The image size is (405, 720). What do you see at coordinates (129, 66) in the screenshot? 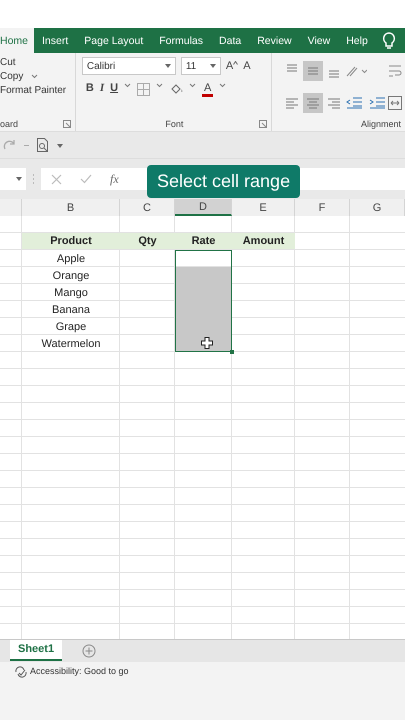
I see `font-name-field: Calibri` at bounding box center [129, 66].